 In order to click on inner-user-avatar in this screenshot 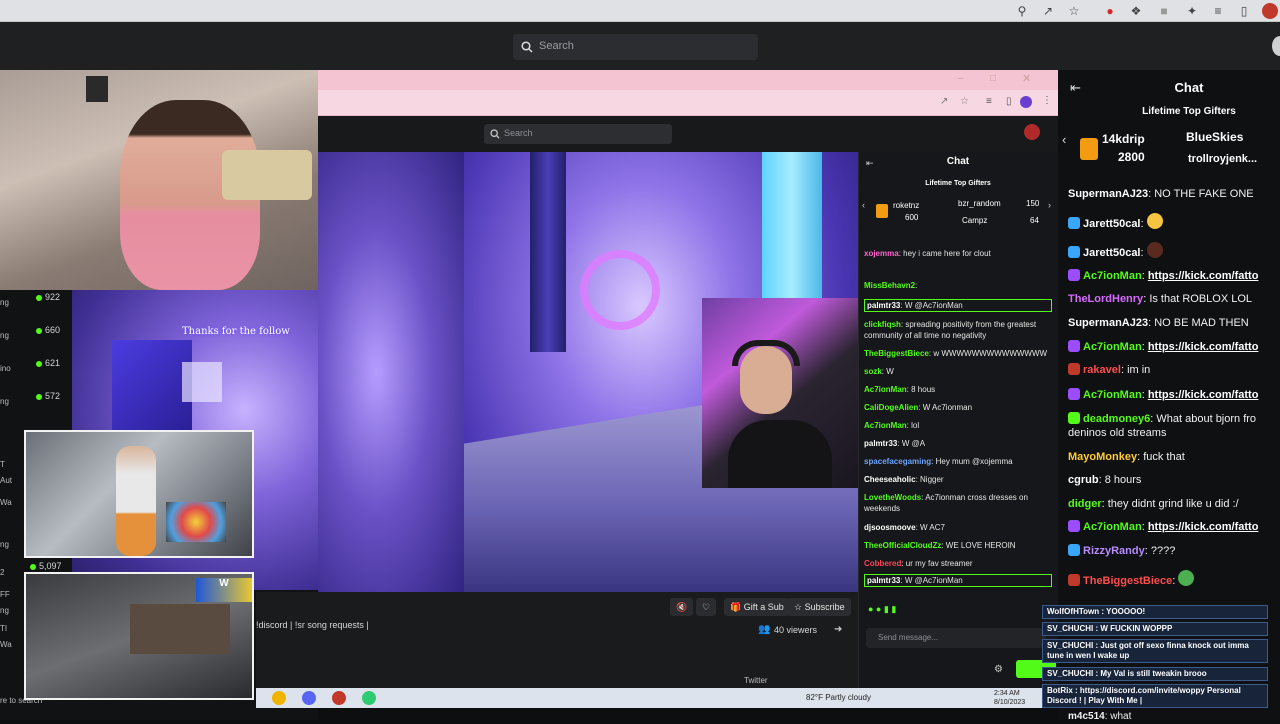, I will do `click(1032, 132)`.